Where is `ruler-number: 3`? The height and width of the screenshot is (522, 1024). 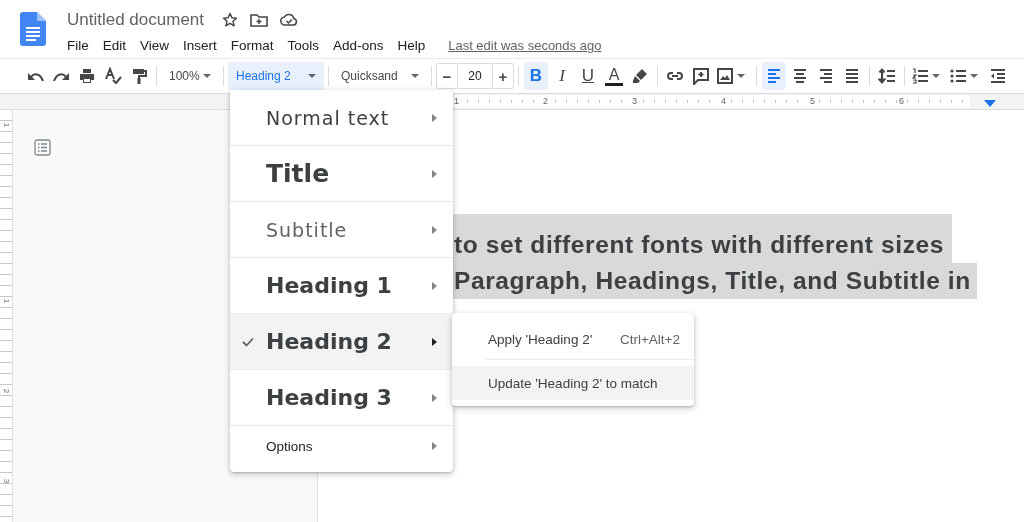 ruler-number: 3 is located at coordinates (6, 481).